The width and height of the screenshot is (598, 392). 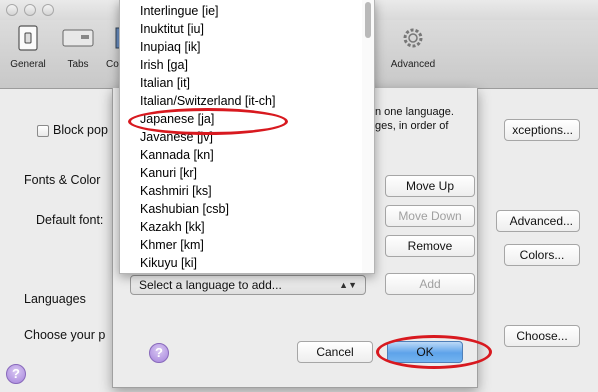 I want to click on sheet-intro-line1: n one language., so click(x=414, y=112).